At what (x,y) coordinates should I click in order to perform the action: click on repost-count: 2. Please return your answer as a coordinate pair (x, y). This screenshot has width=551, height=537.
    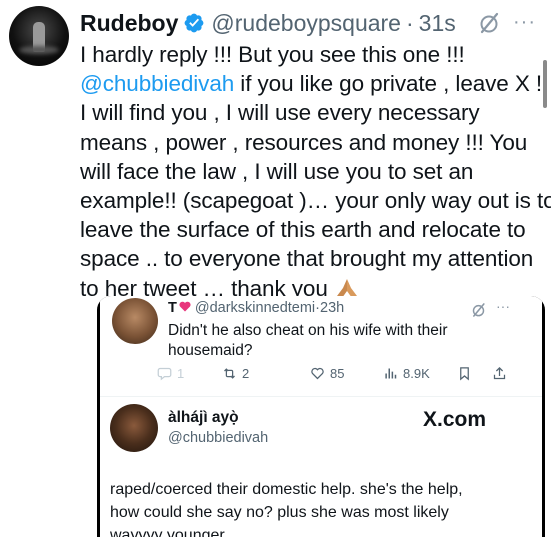
    Looking at the image, I should click on (246, 373).